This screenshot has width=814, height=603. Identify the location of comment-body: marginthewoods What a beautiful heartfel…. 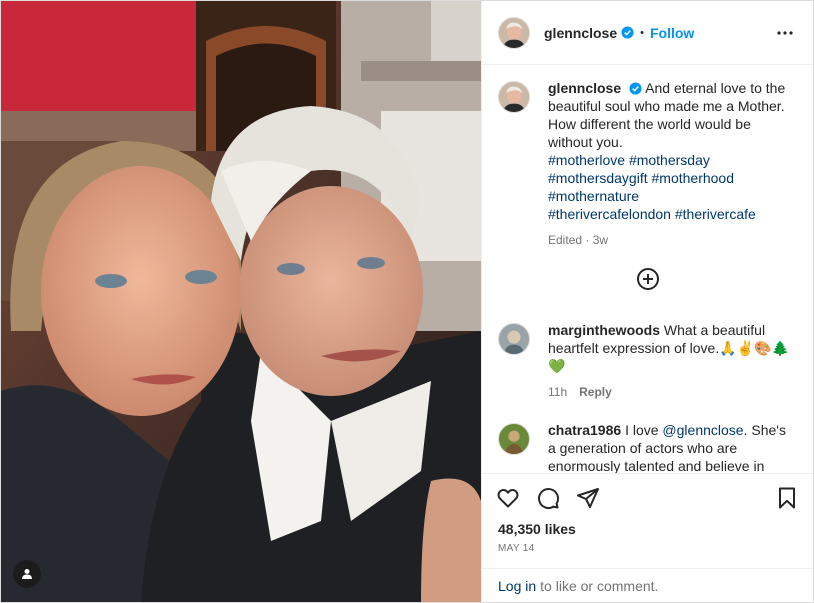
(672, 361).